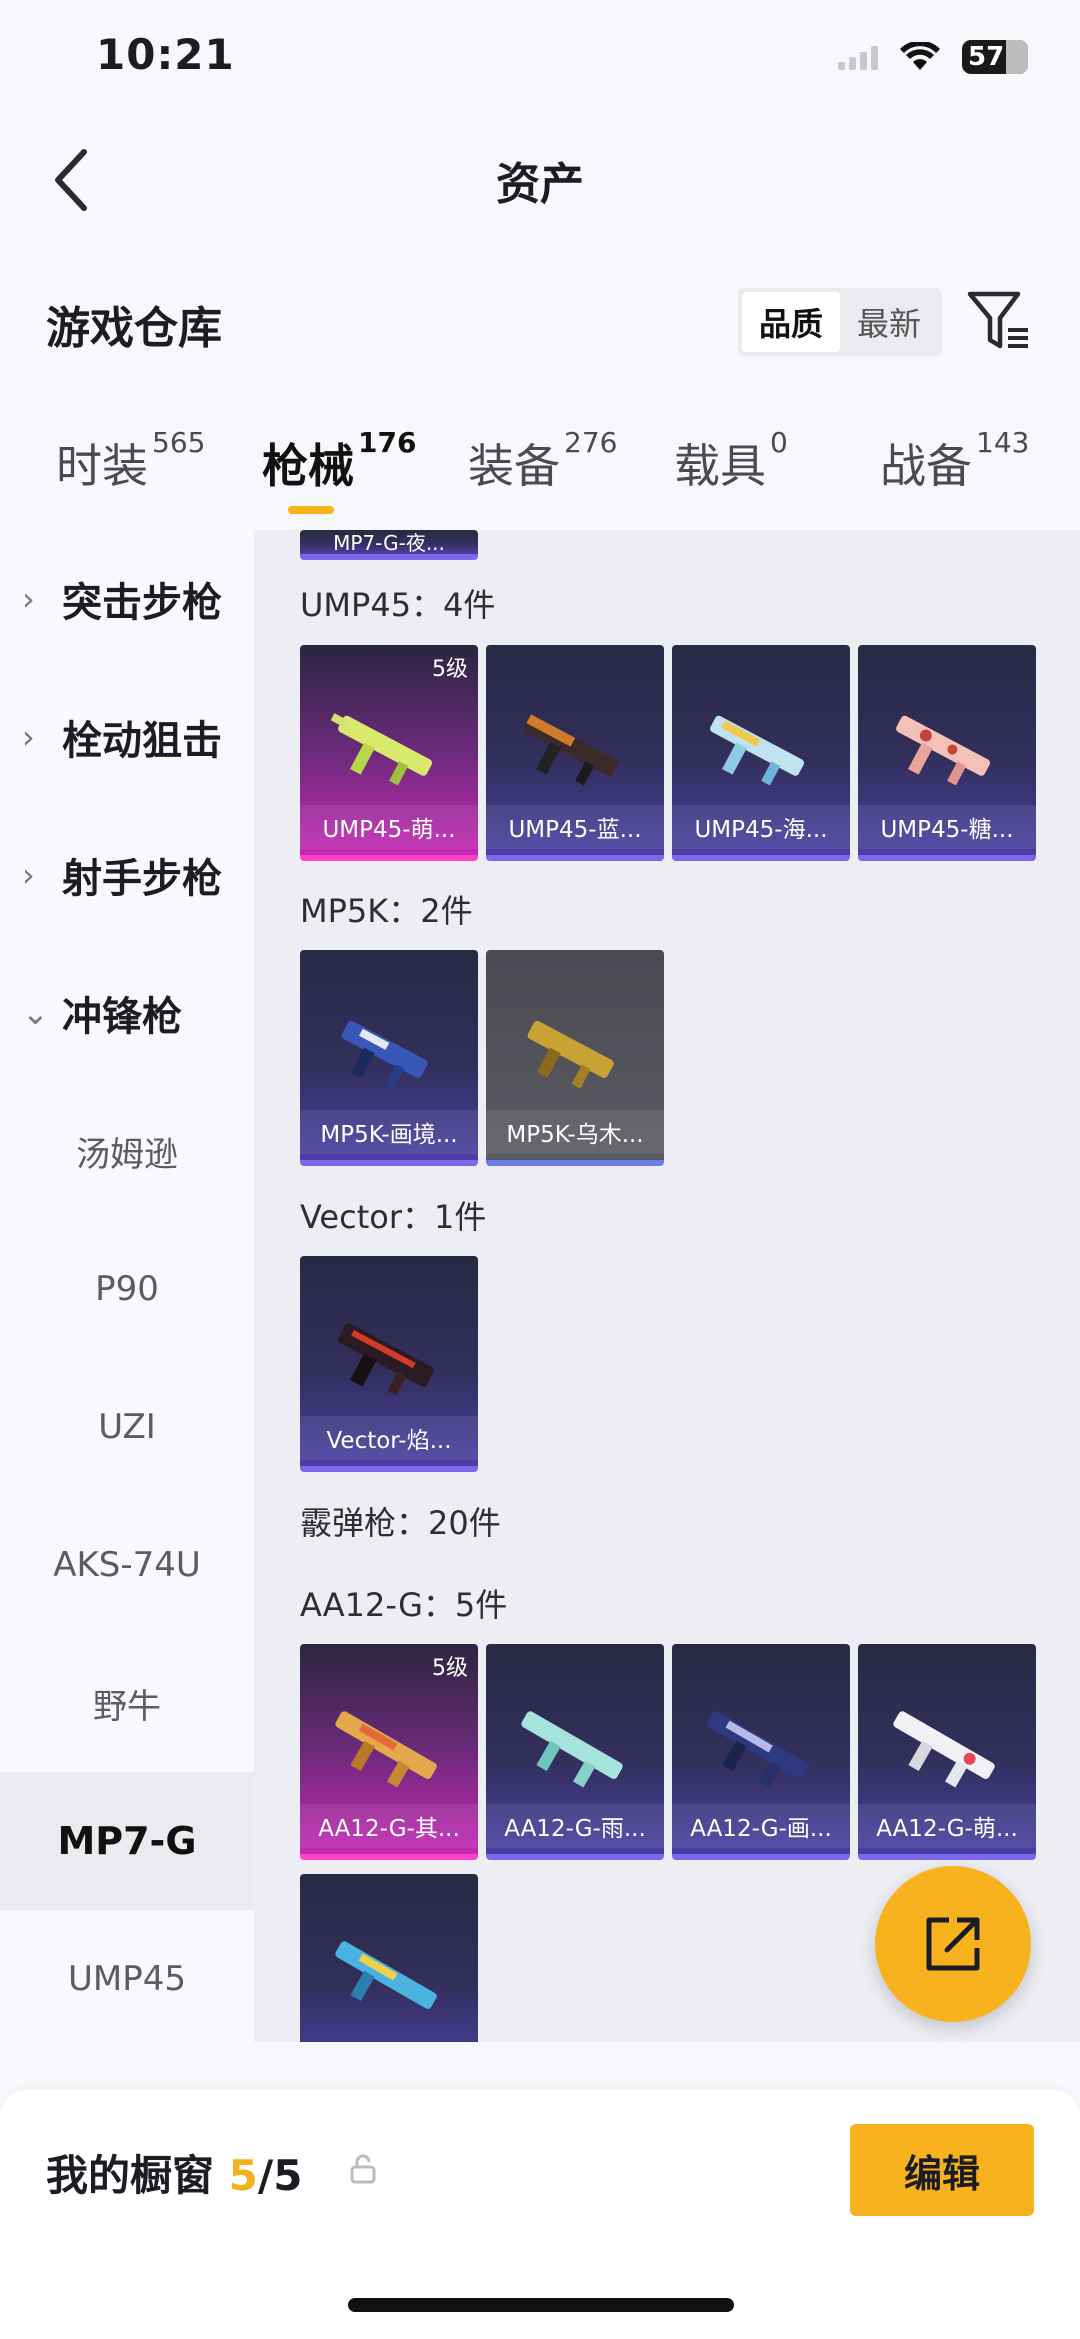 The image size is (1080, 2339). I want to click on tab-firearms: 枪械 176, so click(339, 461).